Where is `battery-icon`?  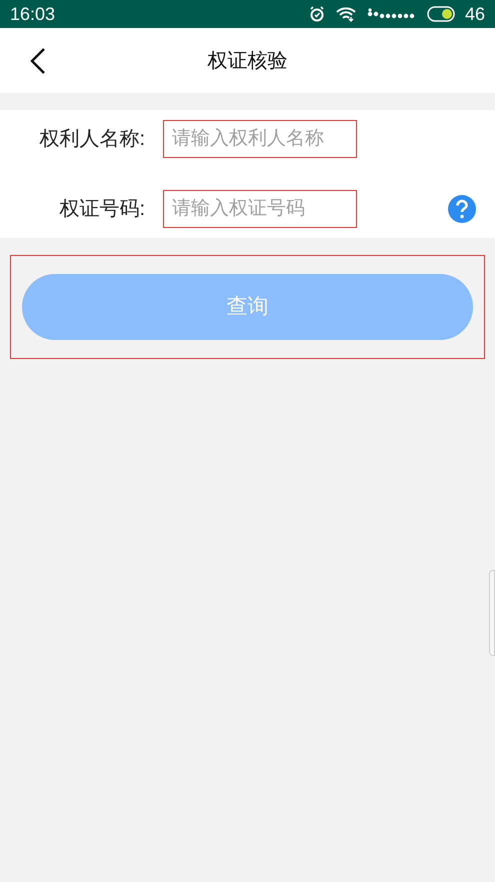
battery-icon is located at coordinates (440, 14).